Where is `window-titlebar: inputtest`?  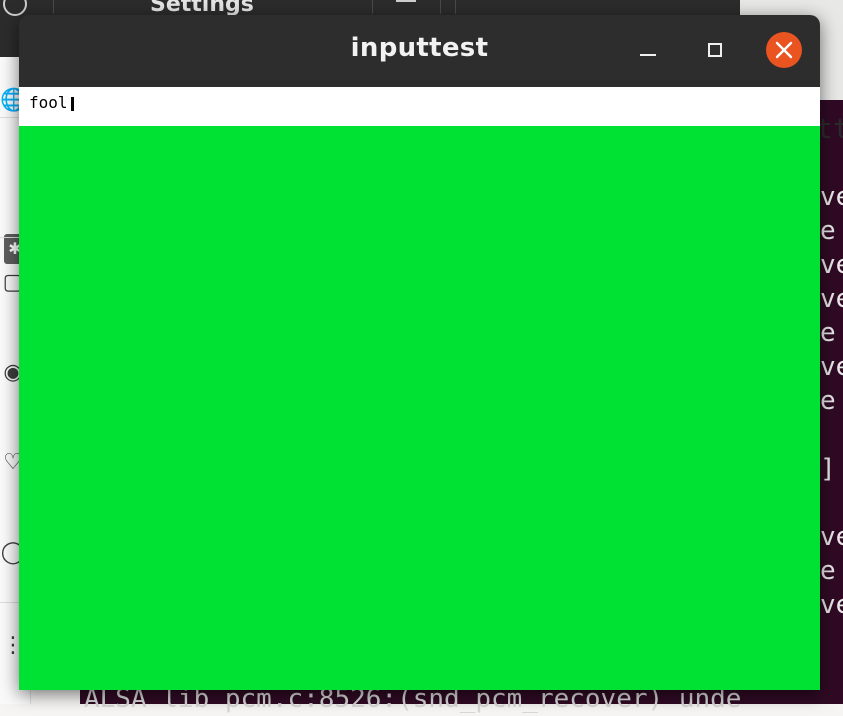
window-titlebar: inputtest is located at coordinates (419, 51).